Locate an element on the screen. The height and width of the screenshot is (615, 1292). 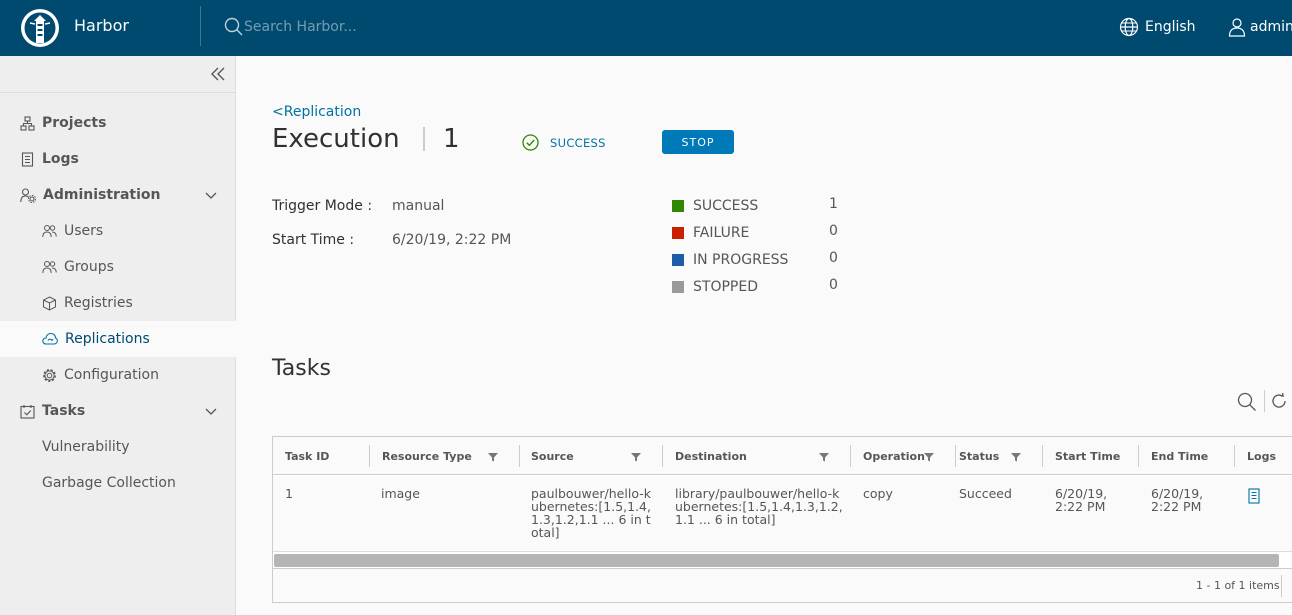
trigger-mode-label: Trigger Mode : is located at coordinates (322, 206).